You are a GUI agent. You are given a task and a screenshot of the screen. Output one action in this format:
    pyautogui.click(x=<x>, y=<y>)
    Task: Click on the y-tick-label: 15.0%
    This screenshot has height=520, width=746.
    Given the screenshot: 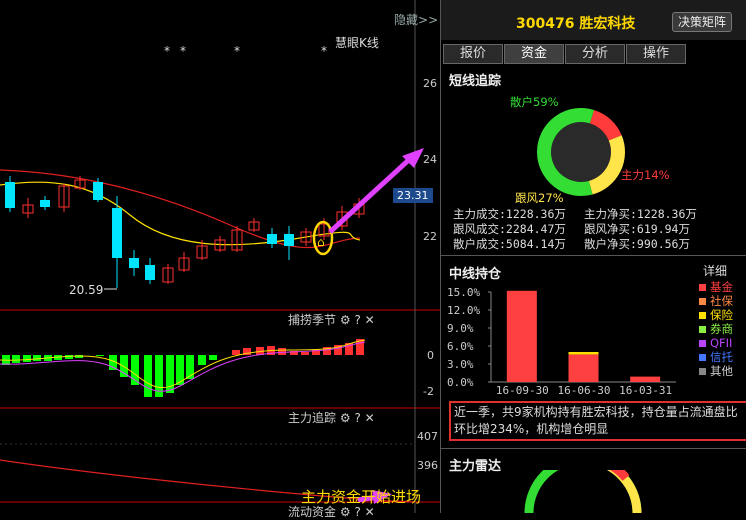 What is the action you would take?
    pyautogui.click(x=463, y=292)
    